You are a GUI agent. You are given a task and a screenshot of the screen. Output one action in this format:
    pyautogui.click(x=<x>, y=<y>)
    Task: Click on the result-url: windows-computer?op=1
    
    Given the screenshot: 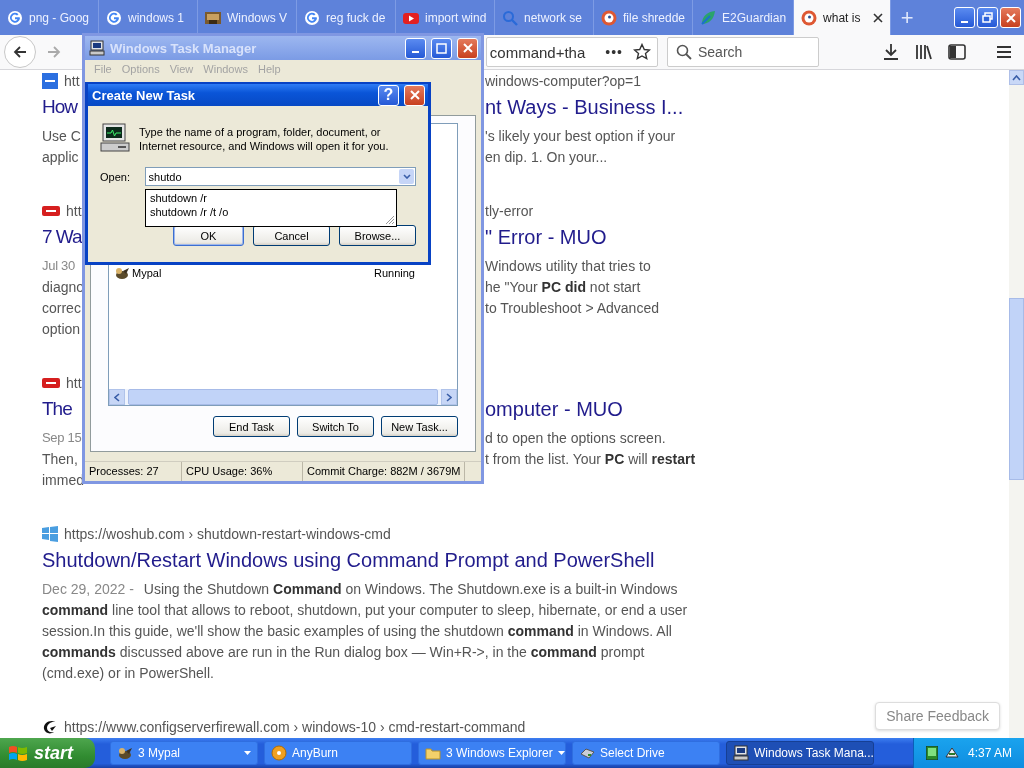 What is the action you would take?
    pyautogui.click(x=563, y=81)
    